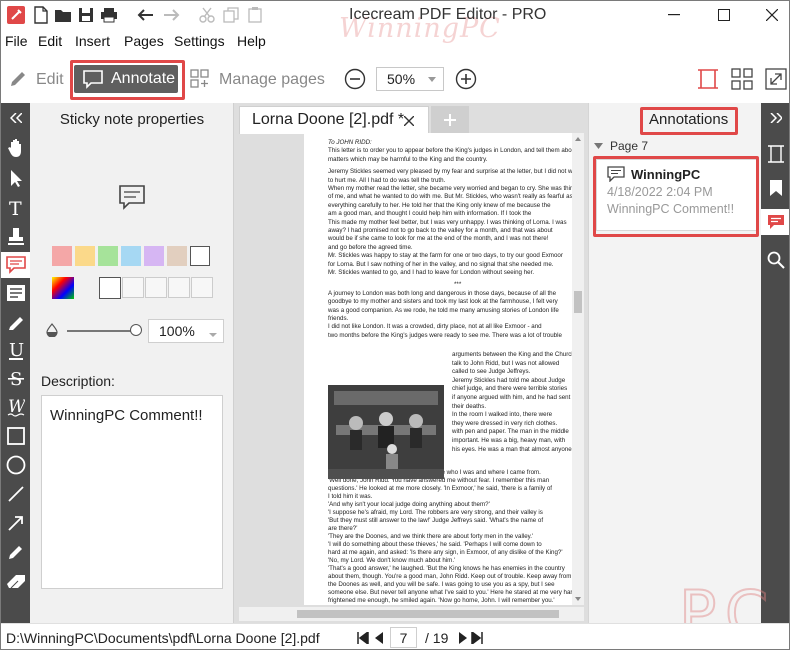  Describe the element at coordinates (15, 407) in the screenshot. I see `squiggly-tool: W` at that location.